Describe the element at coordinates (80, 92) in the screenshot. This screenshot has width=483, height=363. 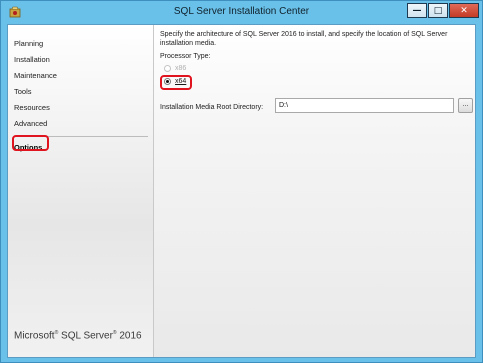
I see `sidebar-item-tools: Tools` at that location.